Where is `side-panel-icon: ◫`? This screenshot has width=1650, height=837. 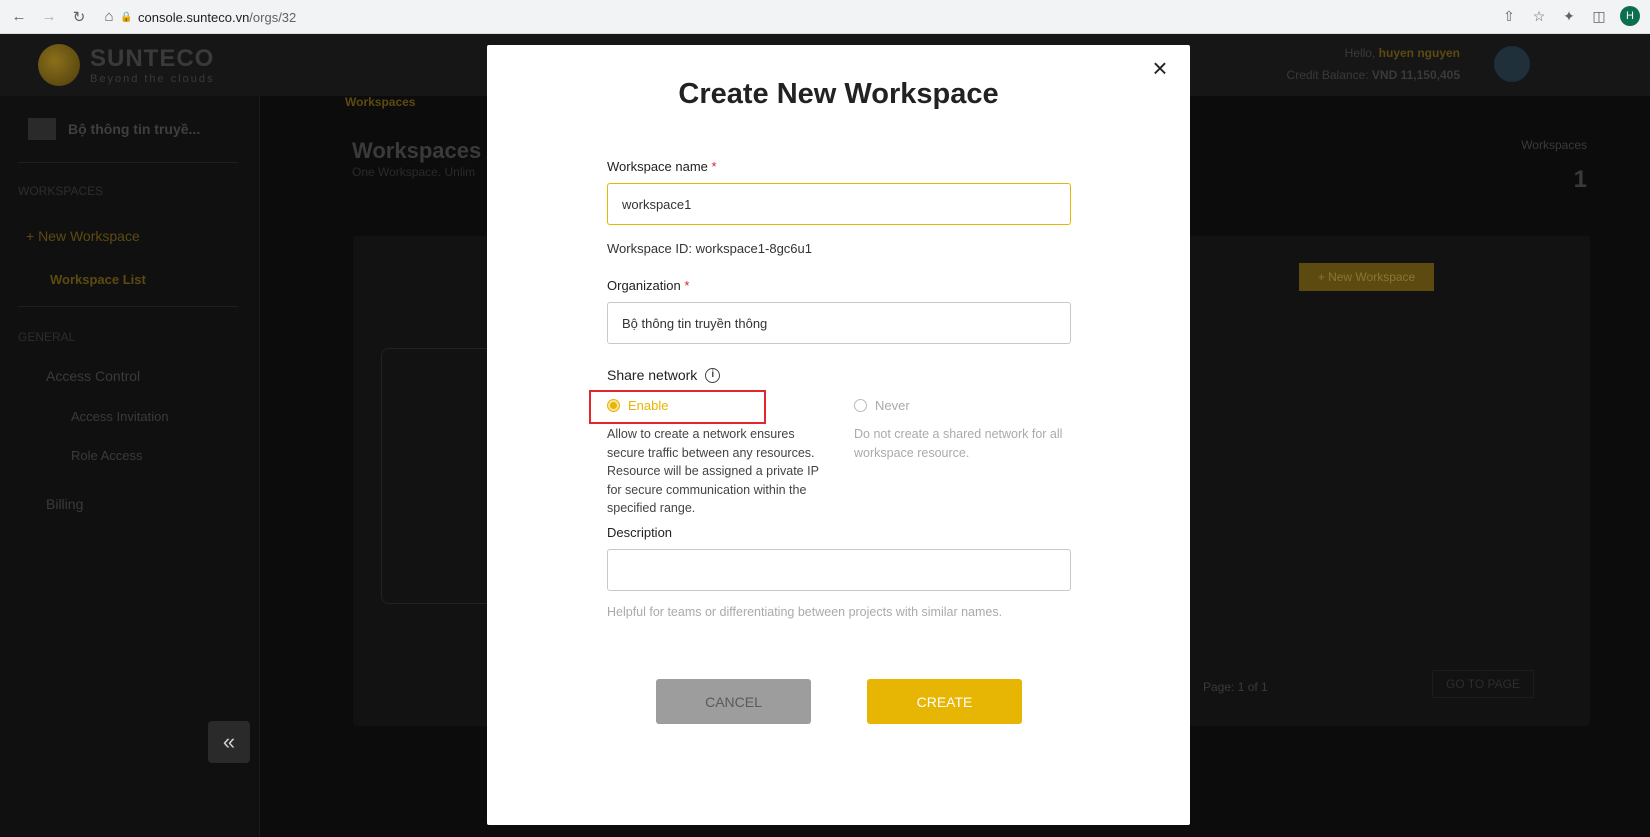
side-panel-icon: ◫ is located at coordinates (1599, 16).